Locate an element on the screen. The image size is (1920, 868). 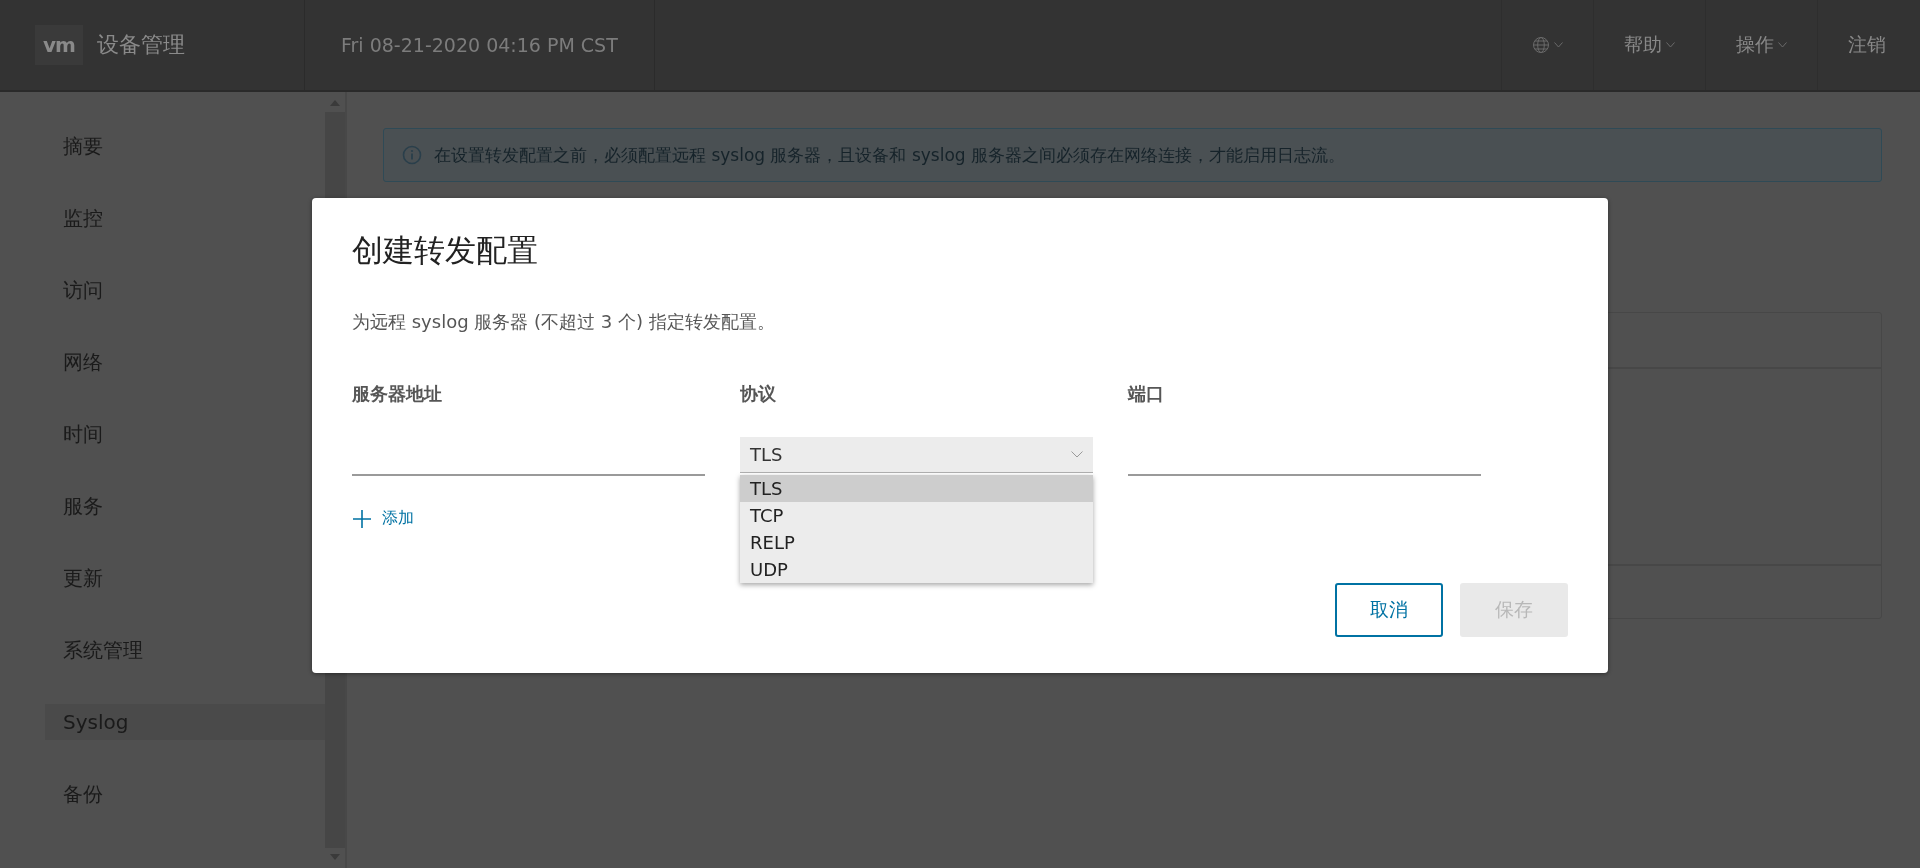
dialog-description: 为远程 syslog 服务器 (不超过 3 个) 指定转发配置。 is located at coordinates (564, 322).